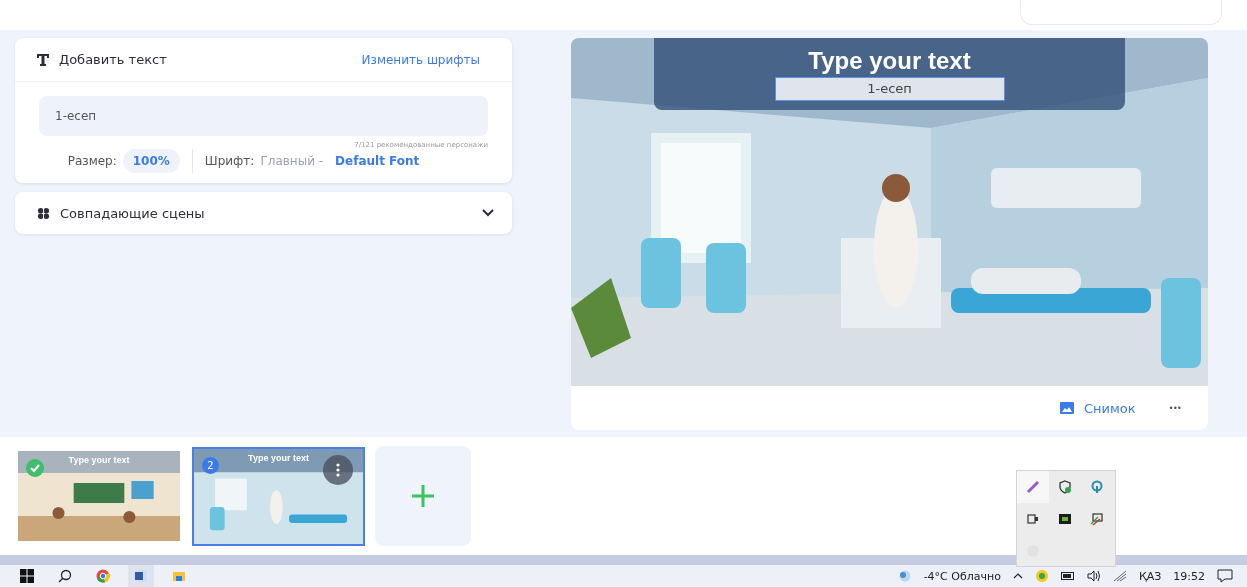  Describe the element at coordinates (1067, 576) in the screenshot. I see `battery-icon` at that location.